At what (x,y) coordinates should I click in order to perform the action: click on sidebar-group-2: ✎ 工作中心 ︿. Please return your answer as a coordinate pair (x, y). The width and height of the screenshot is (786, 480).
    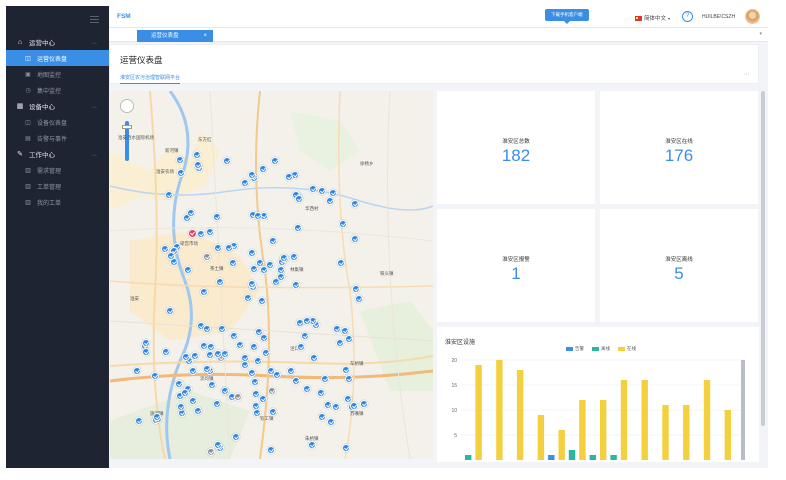
    Looking at the image, I should click on (57, 154).